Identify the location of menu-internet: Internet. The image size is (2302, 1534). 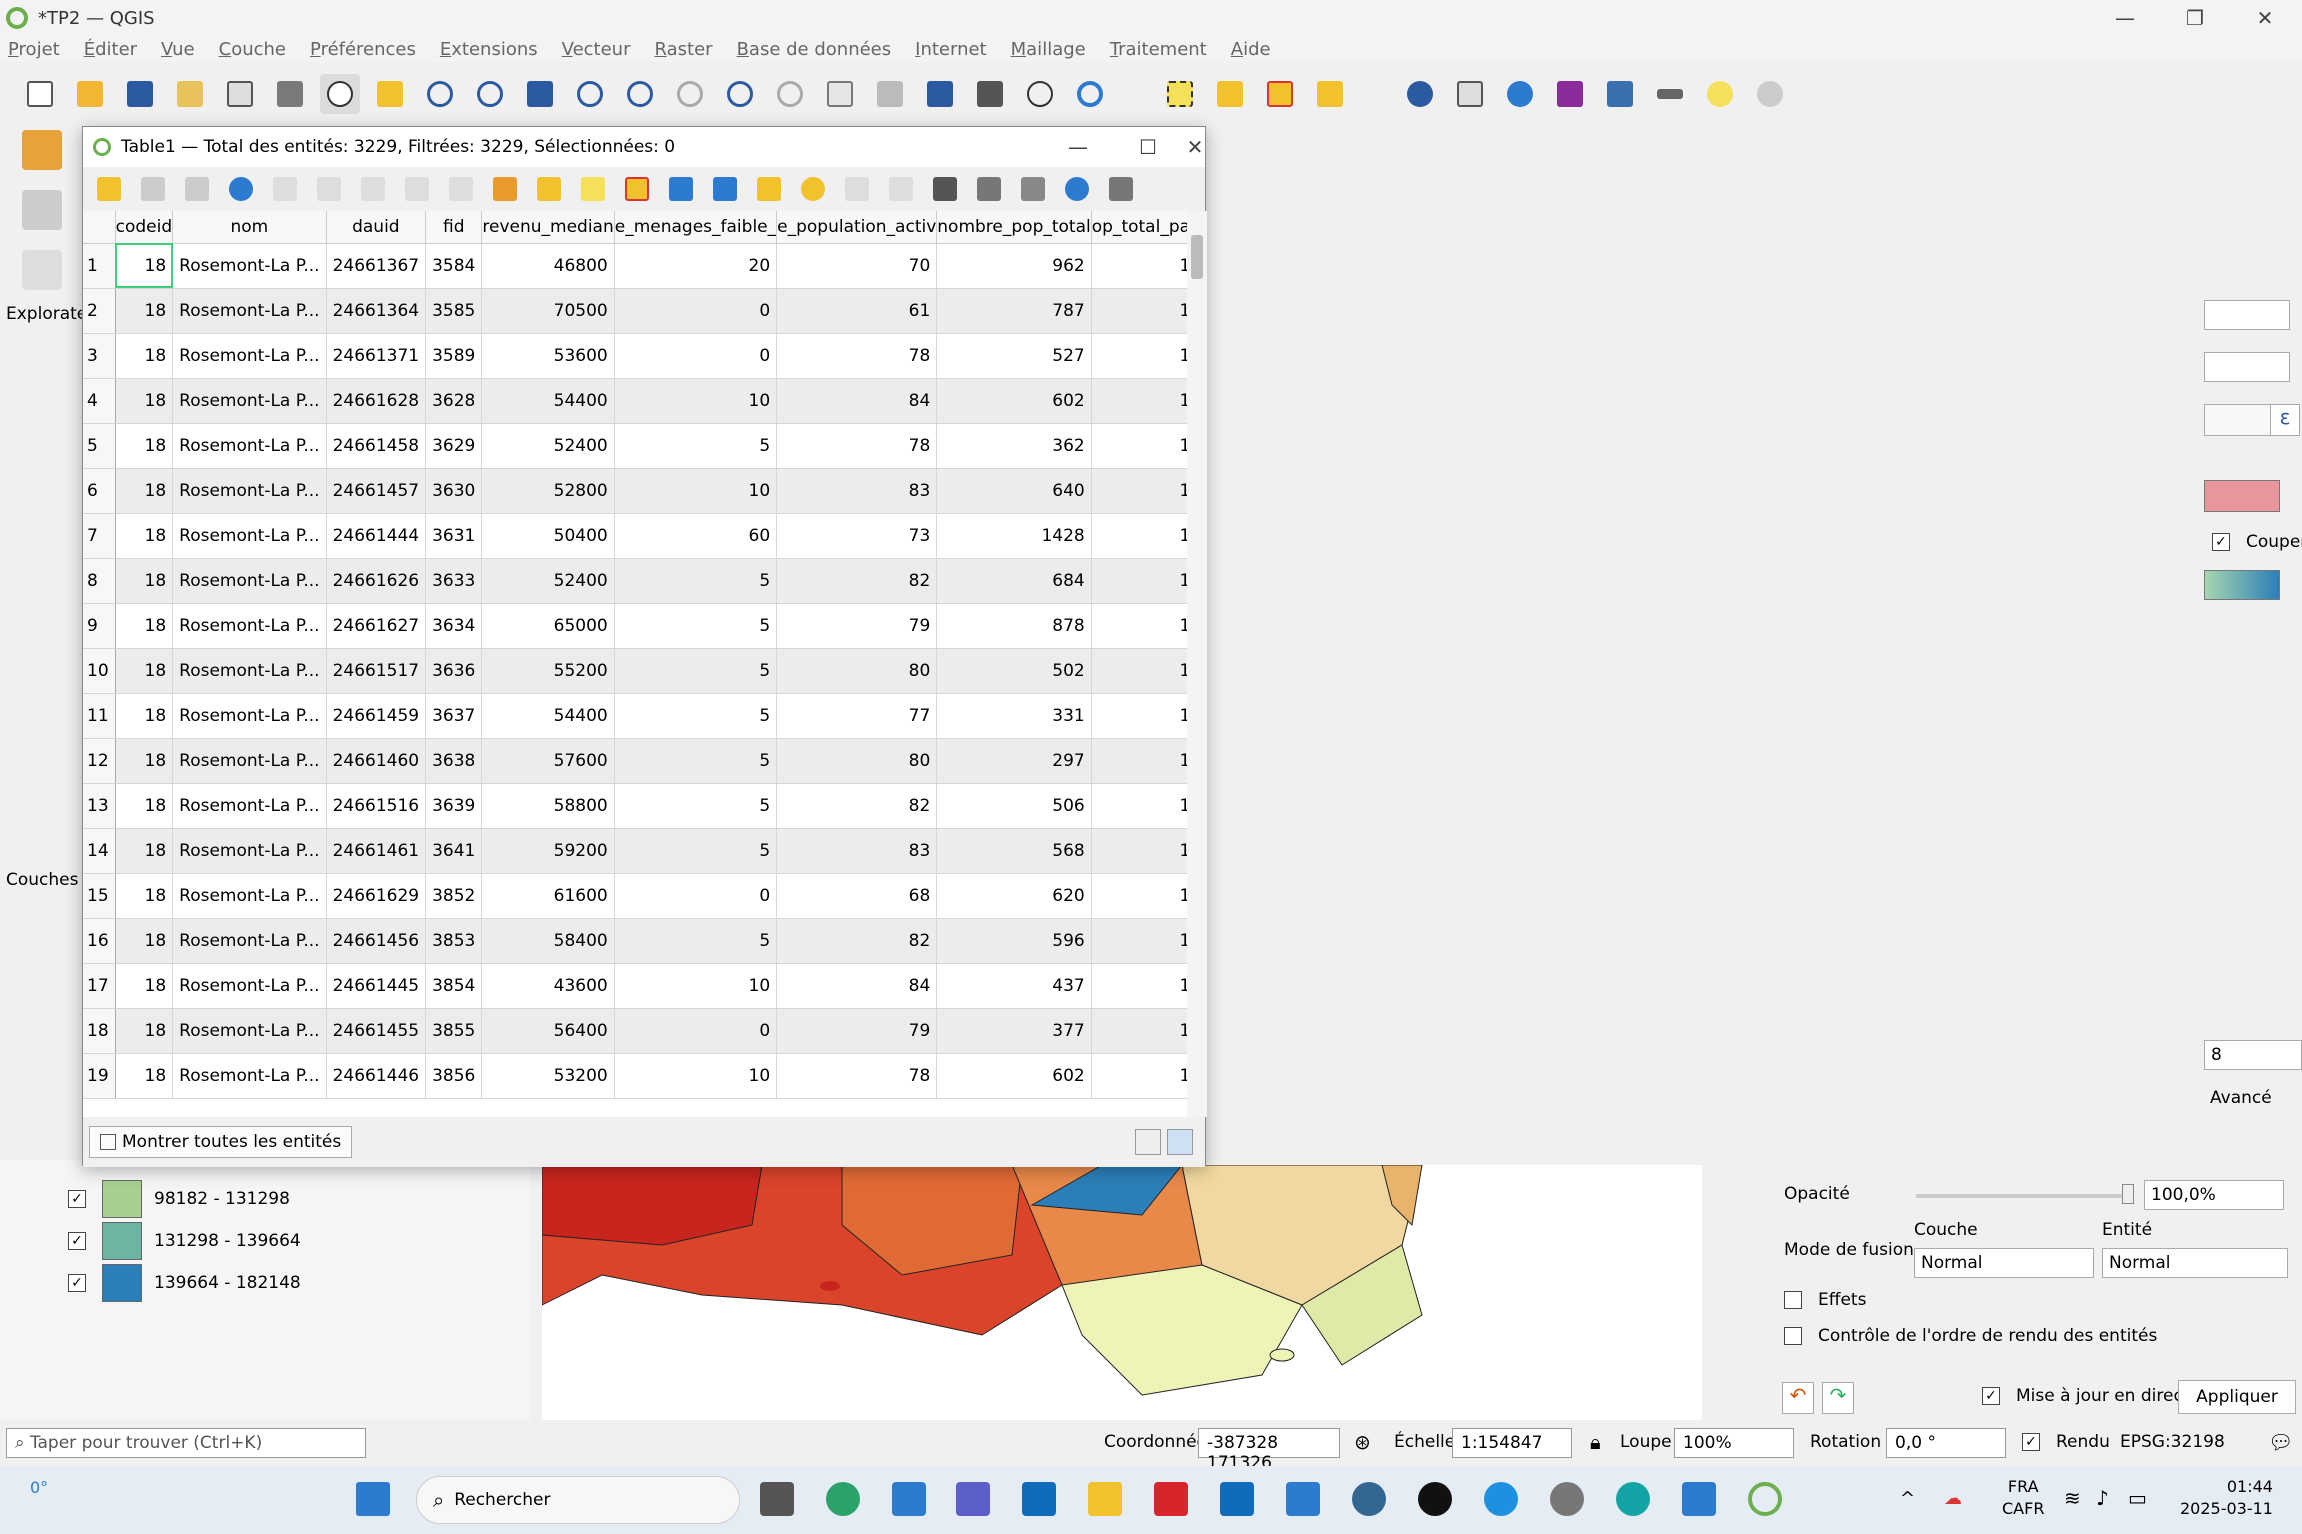
(950, 49).